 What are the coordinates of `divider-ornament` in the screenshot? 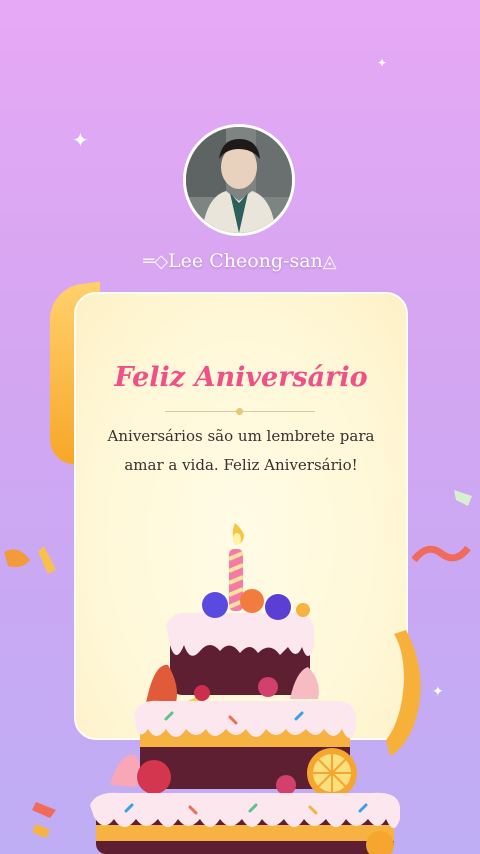 It's located at (239, 411).